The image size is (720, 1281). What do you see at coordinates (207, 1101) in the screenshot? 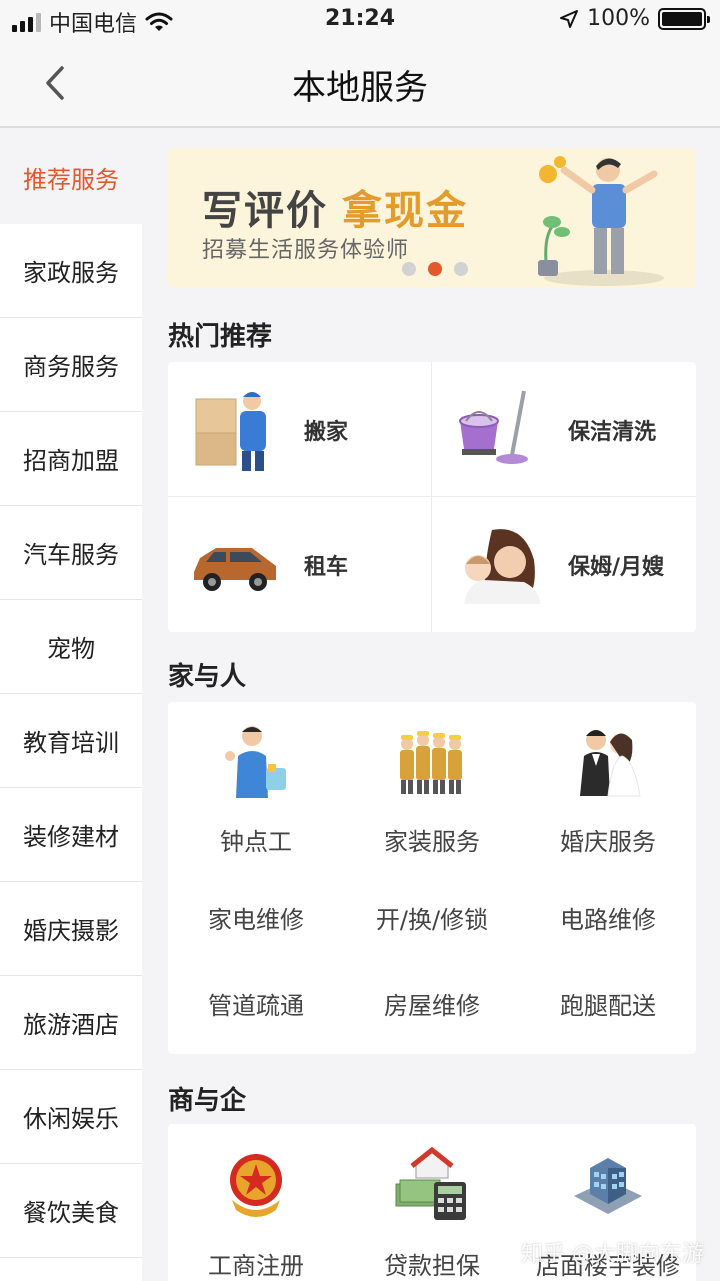
I see `section-title-business: 商与企` at bounding box center [207, 1101].